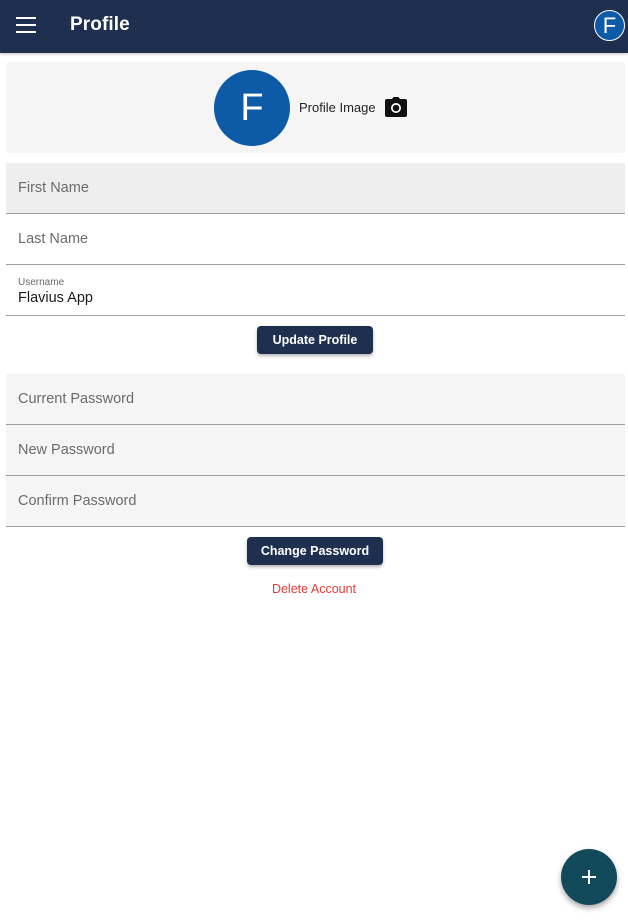  Describe the element at coordinates (55, 298) in the screenshot. I see `username-value: Flavius App` at that location.